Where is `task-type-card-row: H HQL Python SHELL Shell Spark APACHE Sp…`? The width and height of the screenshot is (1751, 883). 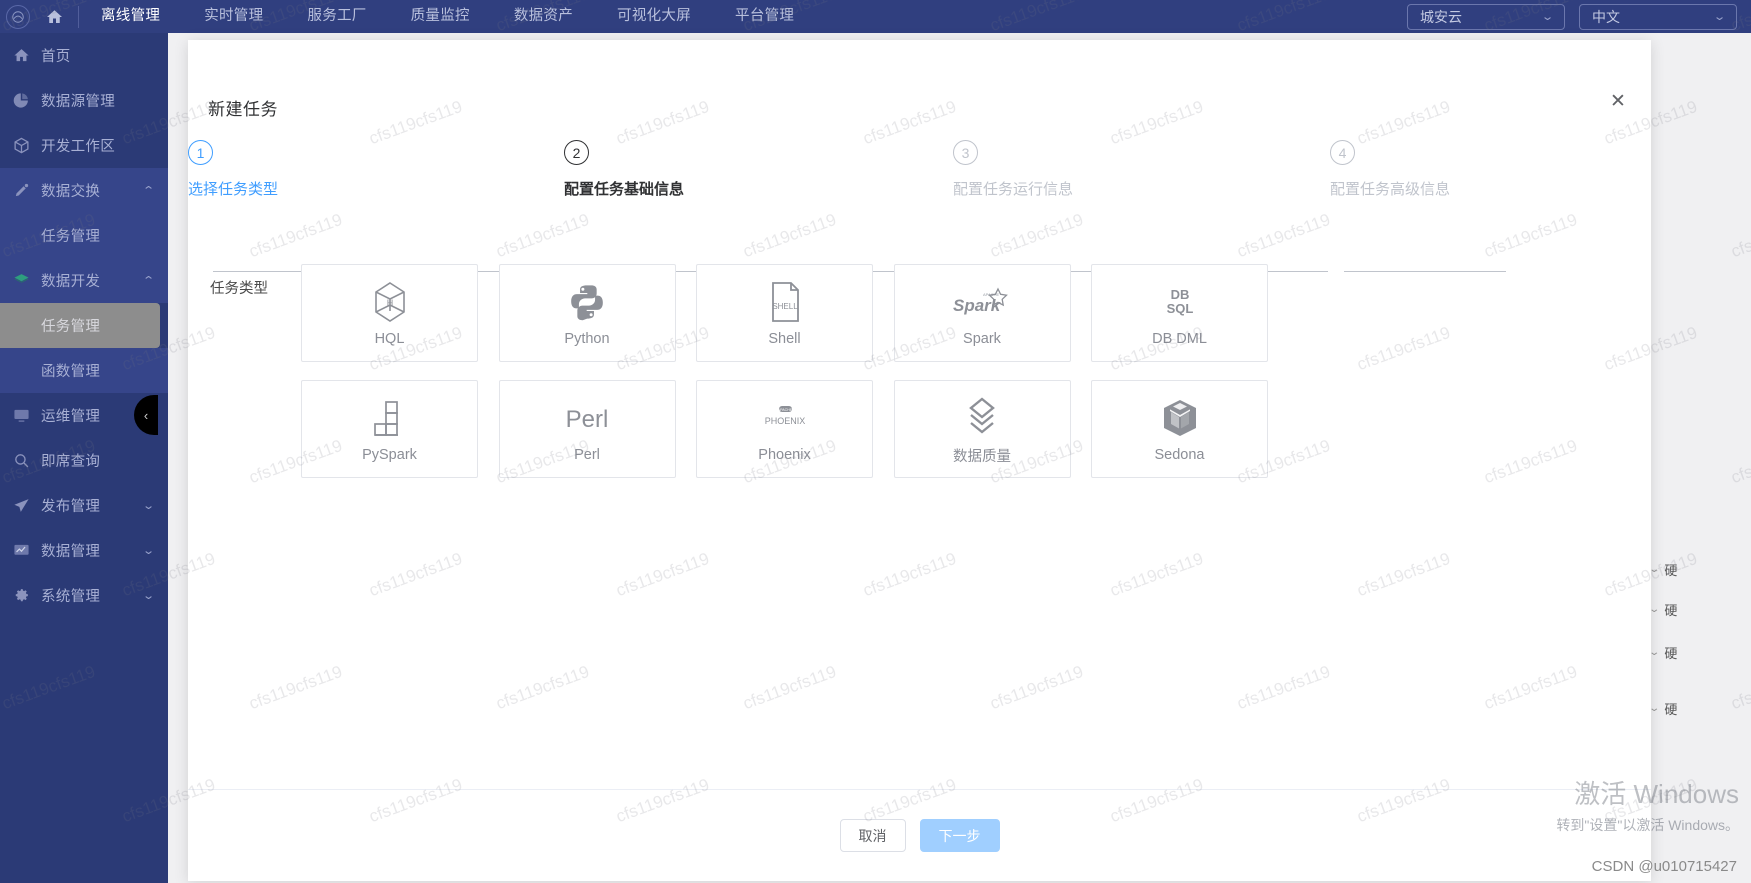 task-type-card-row: H HQL Python SHELL Shell Spark APACHE Sp… is located at coordinates (793, 313).